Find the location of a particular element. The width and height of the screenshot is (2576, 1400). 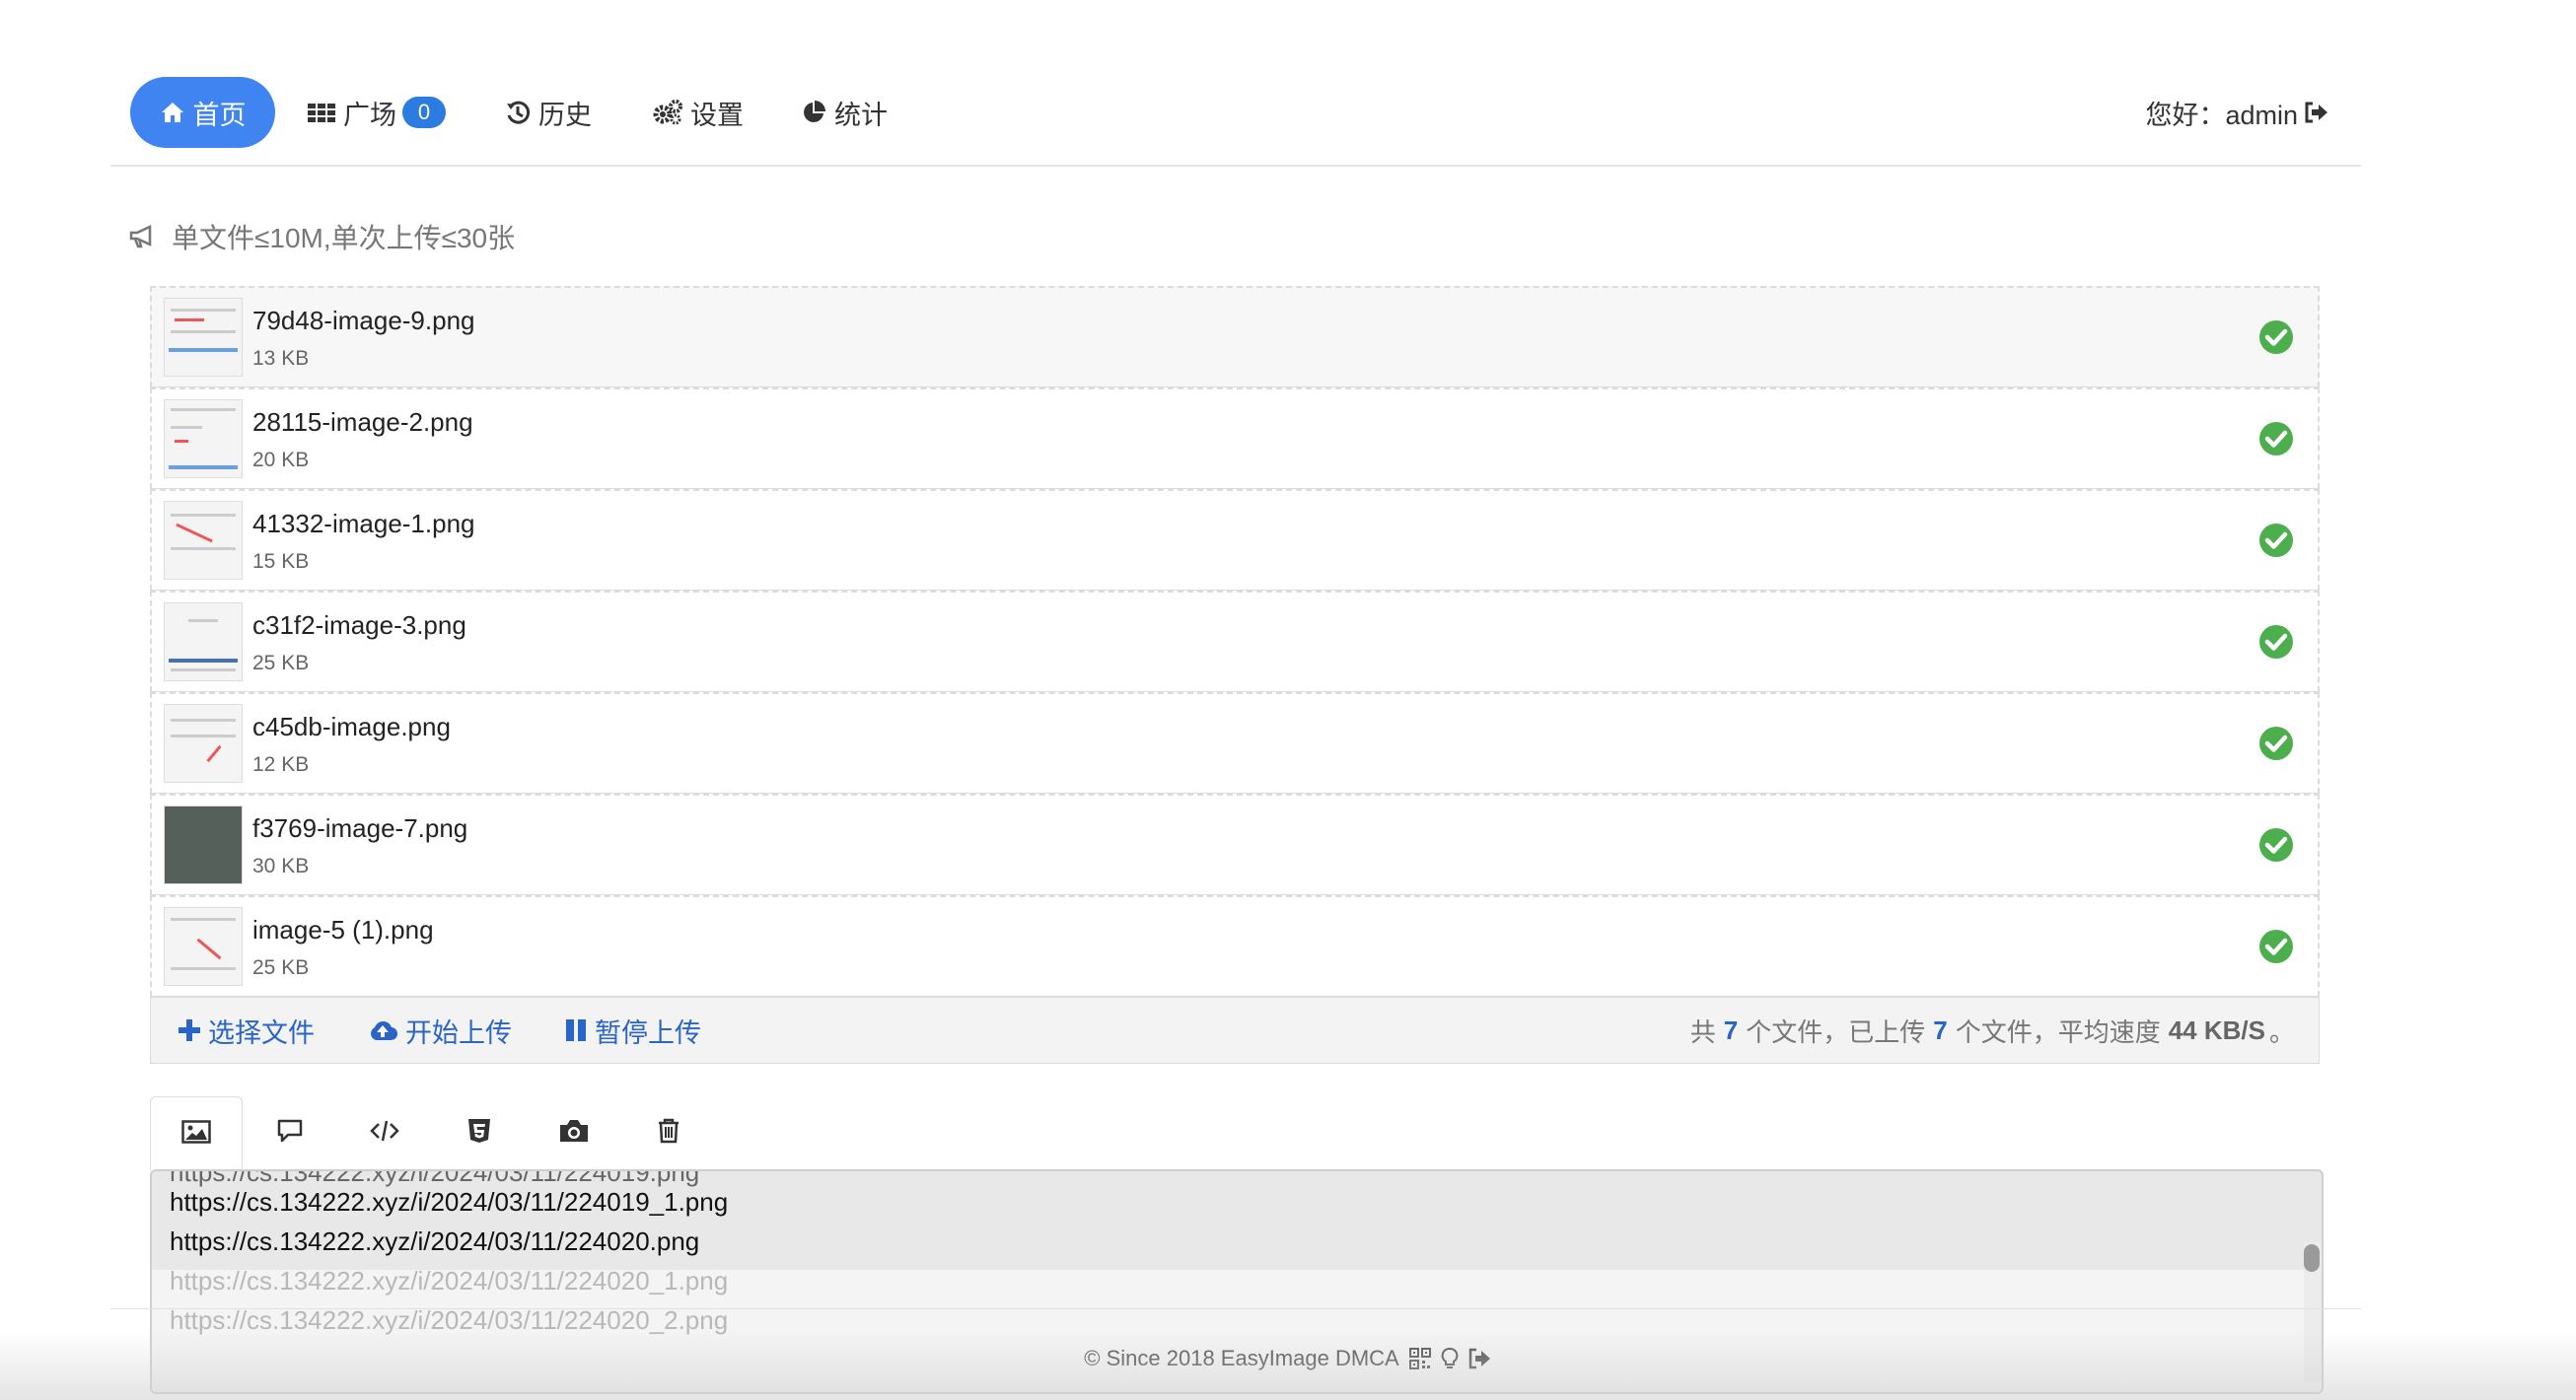

file-name: 41332-image-1.png is located at coordinates (363, 523).